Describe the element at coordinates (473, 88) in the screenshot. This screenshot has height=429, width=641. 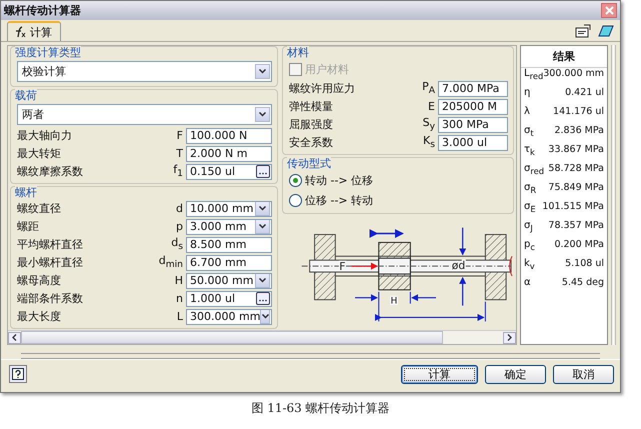
I see `input-field: 7.000 MPa` at that location.